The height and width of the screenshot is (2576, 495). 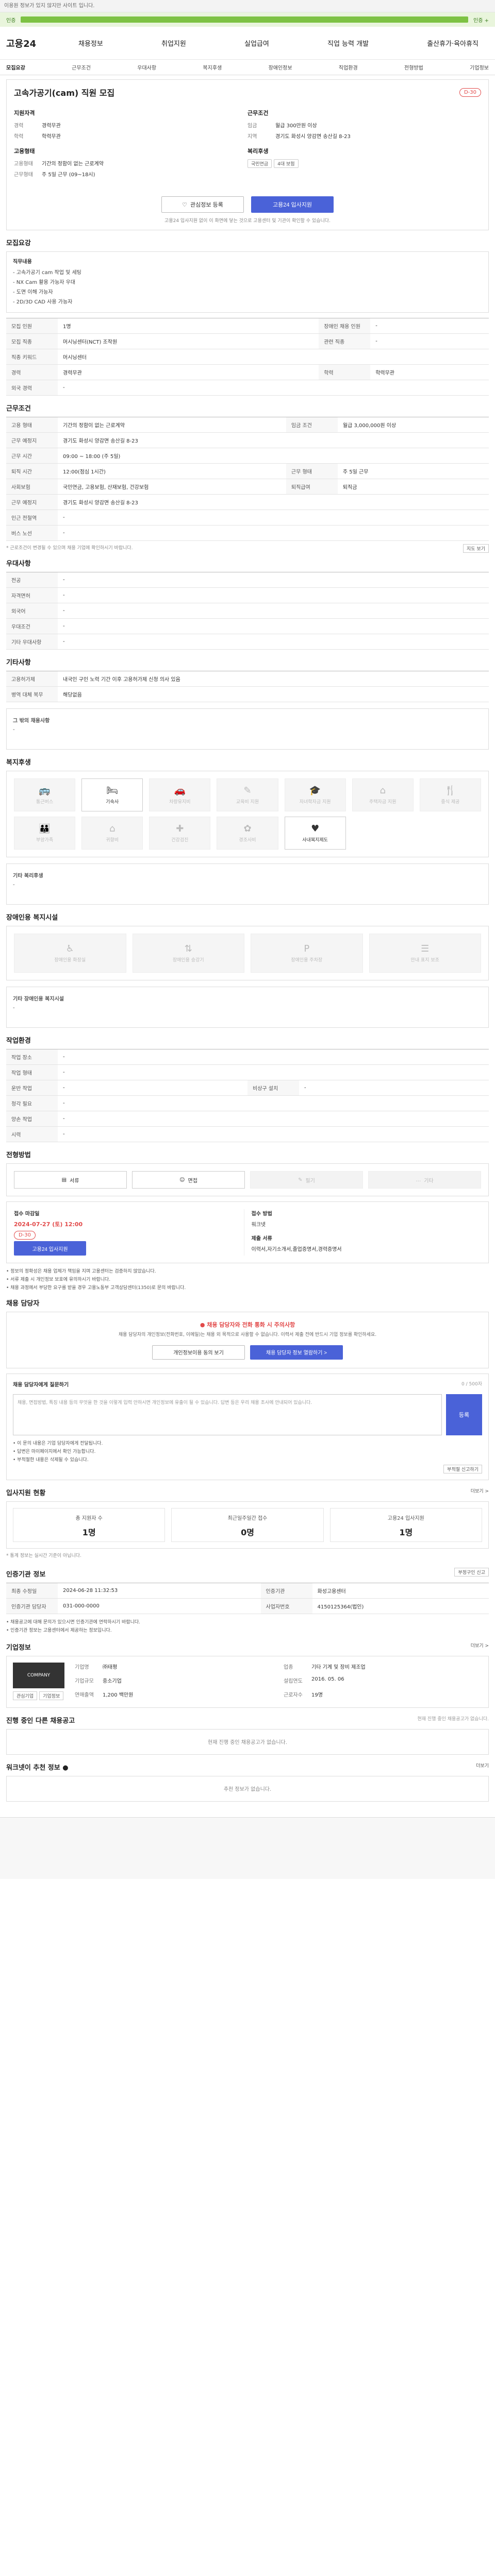 What do you see at coordinates (313, 137) in the screenshot?
I see `summary-value: 경기도 화성시 양감면 송산길 8-23` at bounding box center [313, 137].